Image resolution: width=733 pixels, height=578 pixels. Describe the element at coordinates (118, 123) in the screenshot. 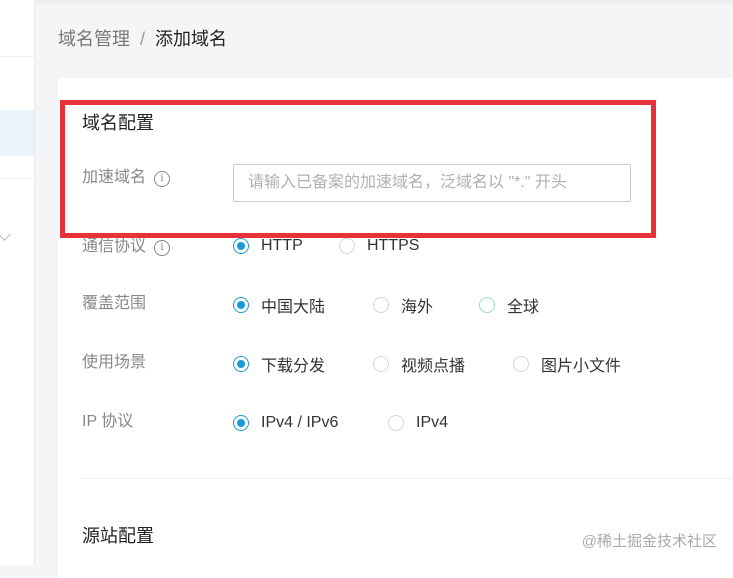

I see `domain-config-title: 域名配置` at that location.